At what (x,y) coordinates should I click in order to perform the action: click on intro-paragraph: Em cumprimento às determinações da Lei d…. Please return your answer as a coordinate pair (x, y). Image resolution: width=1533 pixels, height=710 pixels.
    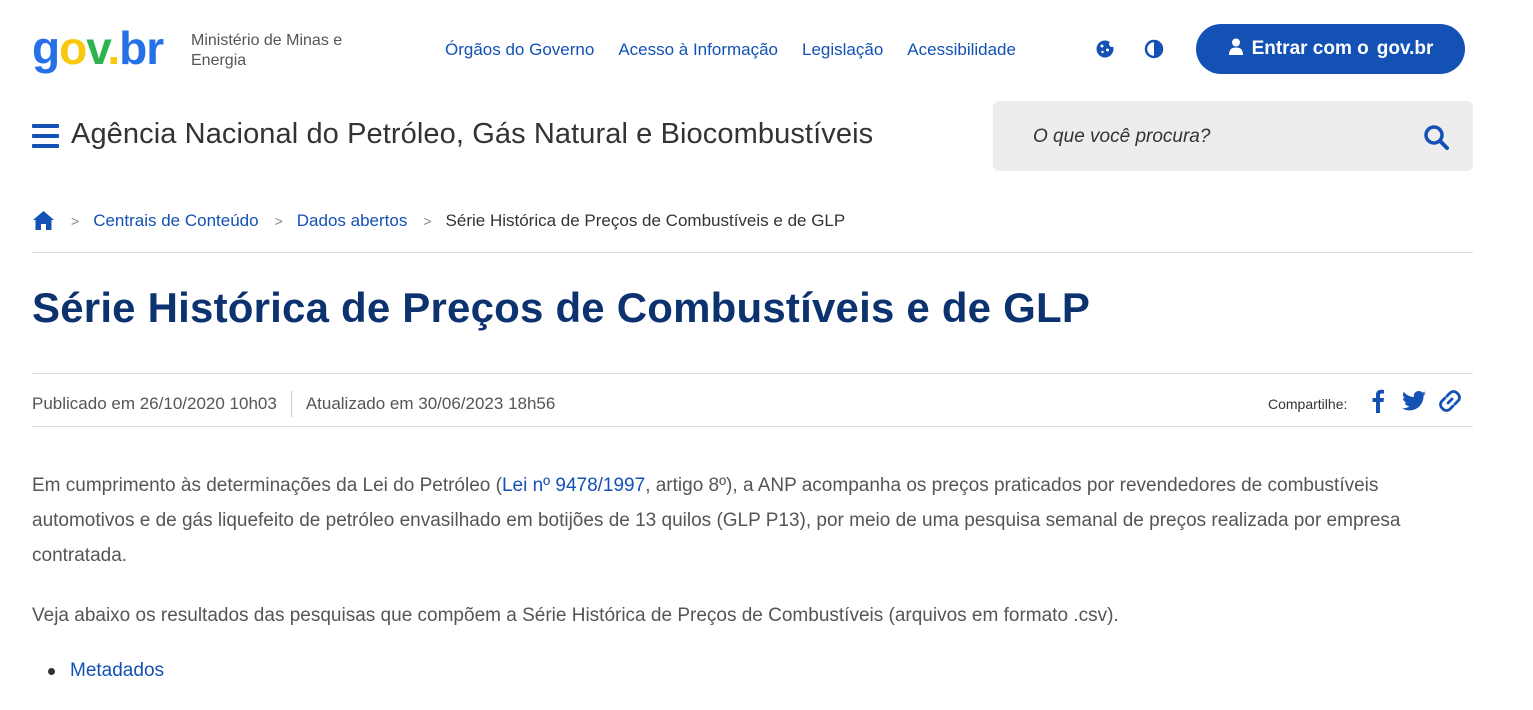
    Looking at the image, I should click on (754, 520).